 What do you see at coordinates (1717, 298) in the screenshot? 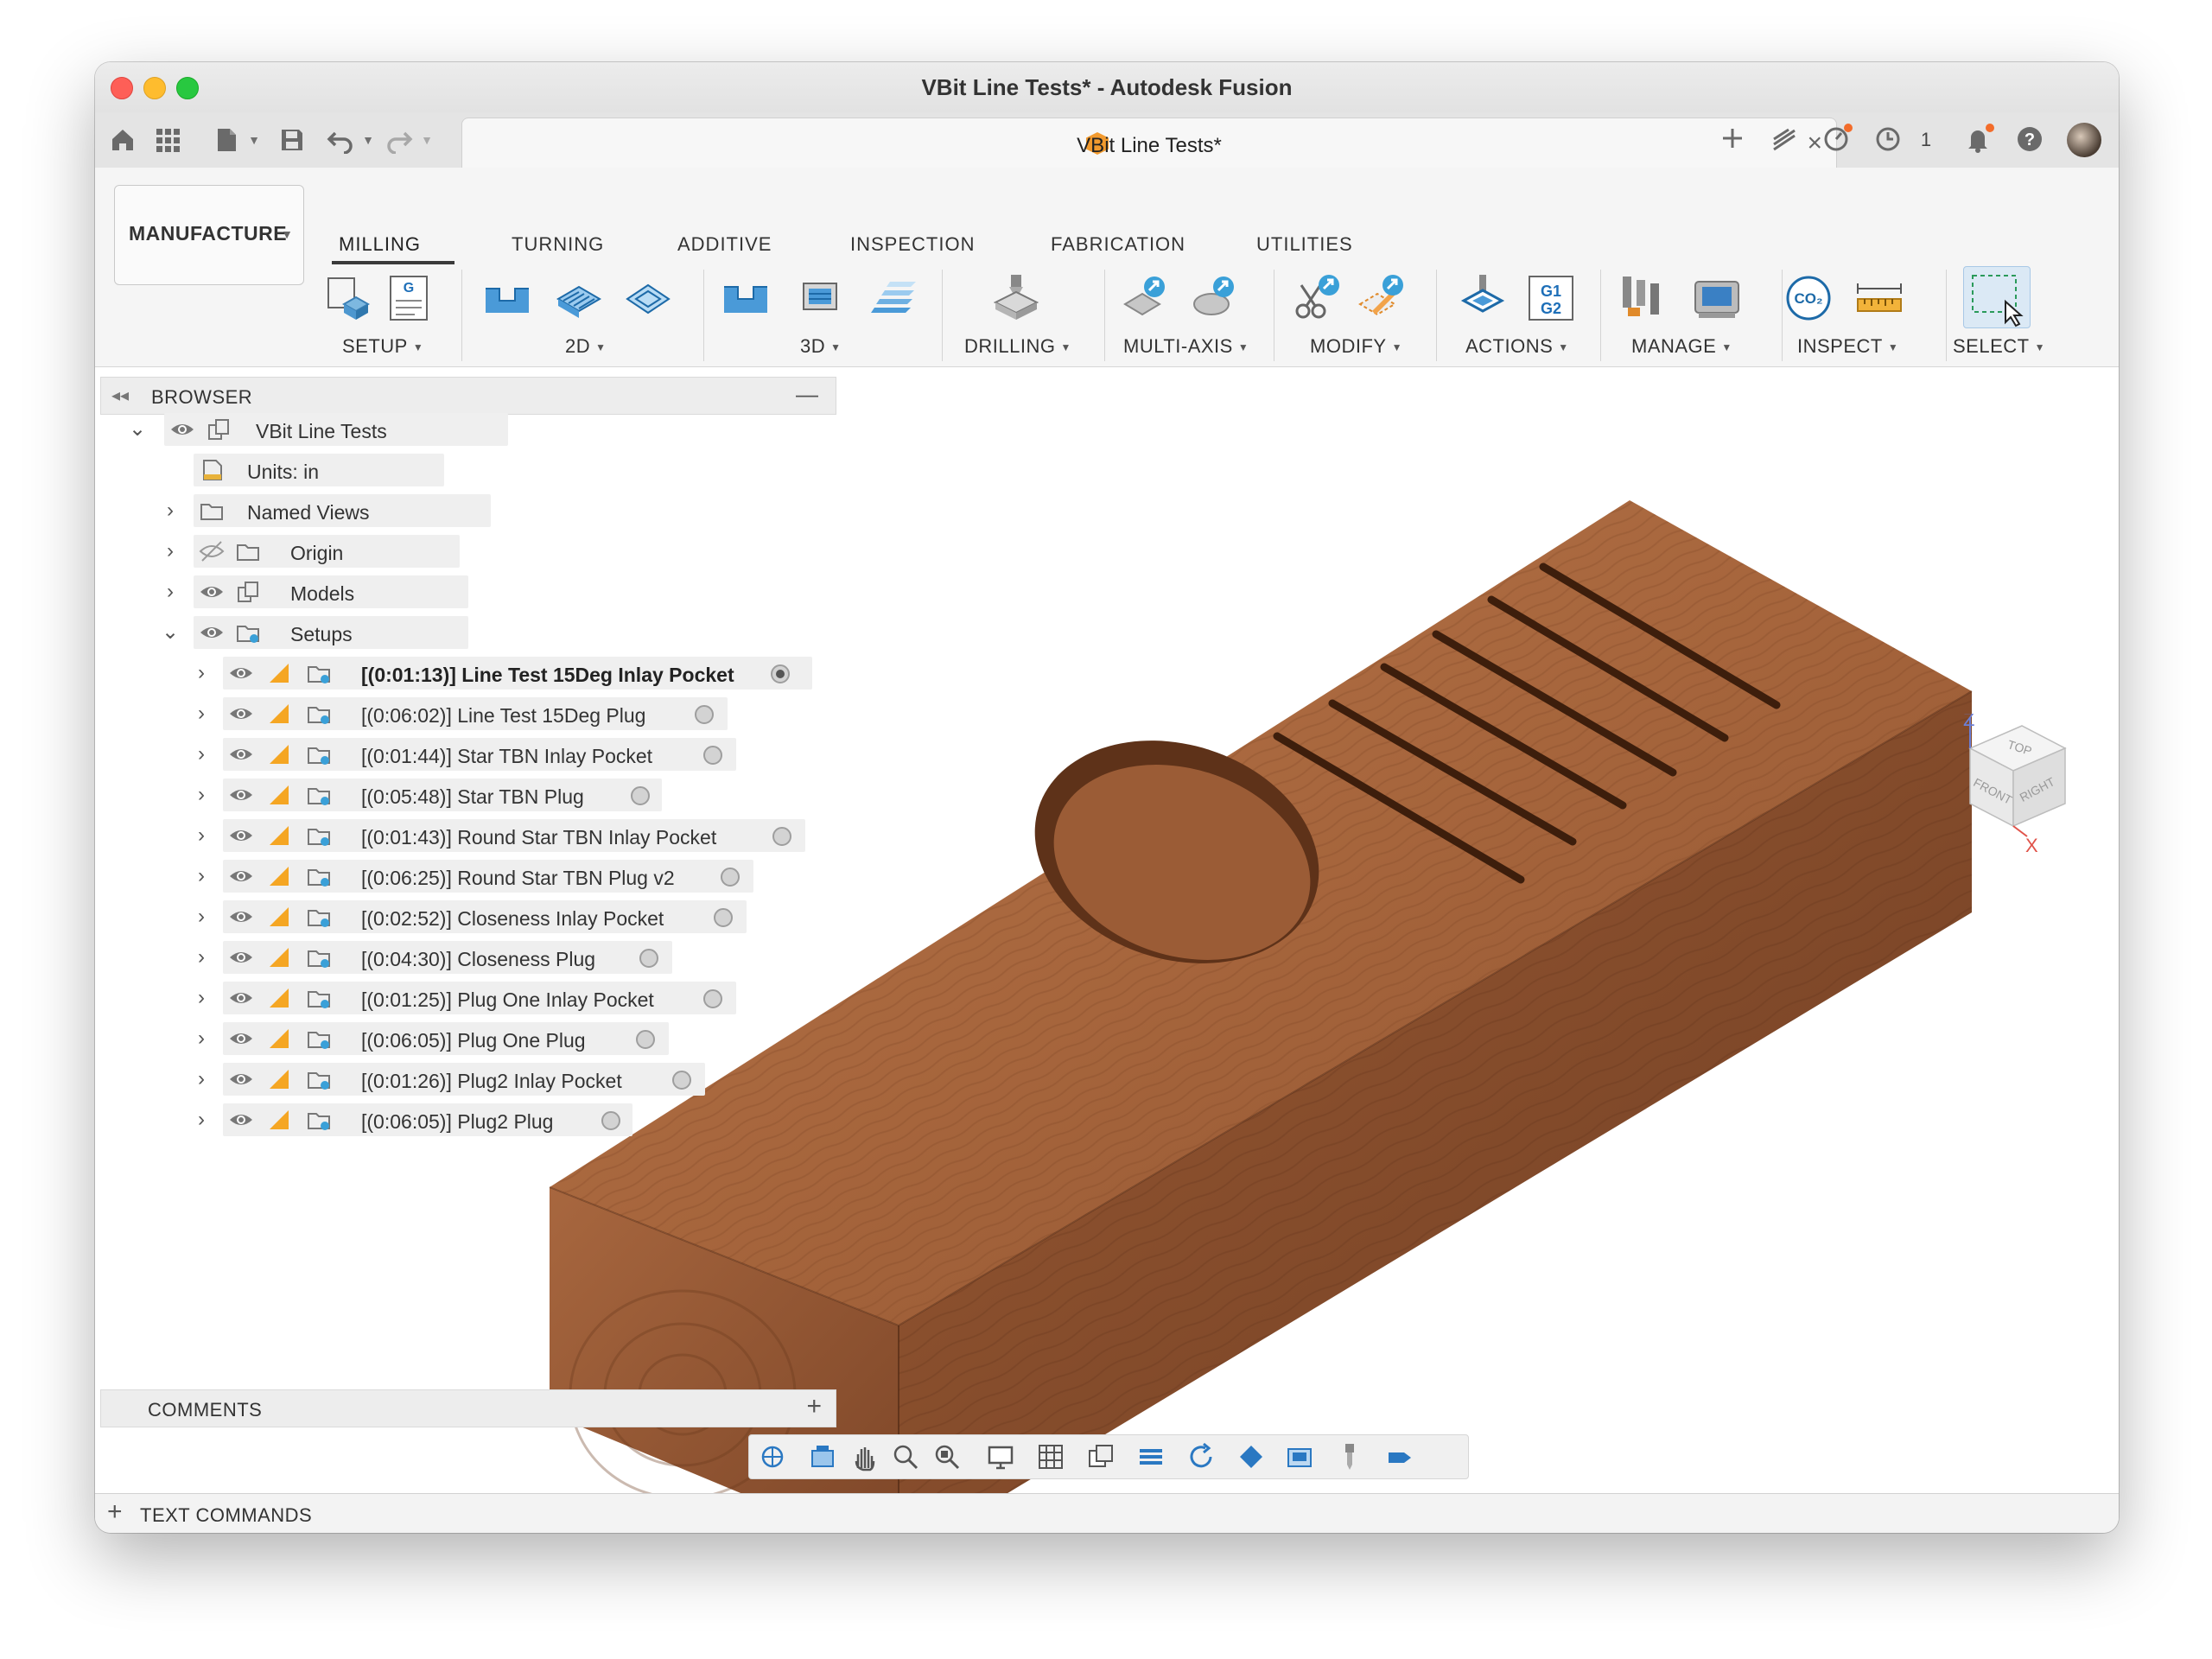
I see `machine-library-icon` at bounding box center [1717, 298].